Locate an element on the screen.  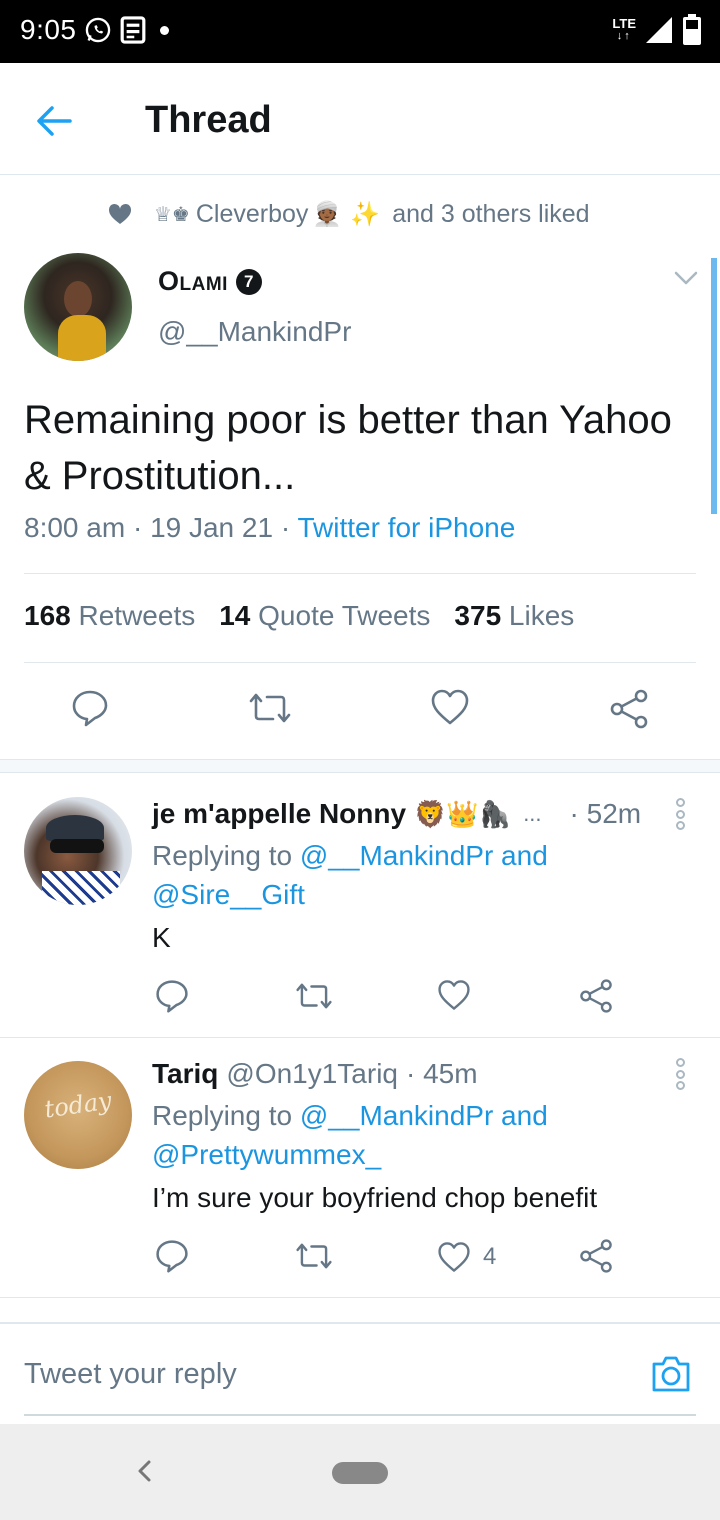
reply-header: Tariq @On1y1Tariq · 45m is located at coordinates (315, 1074).